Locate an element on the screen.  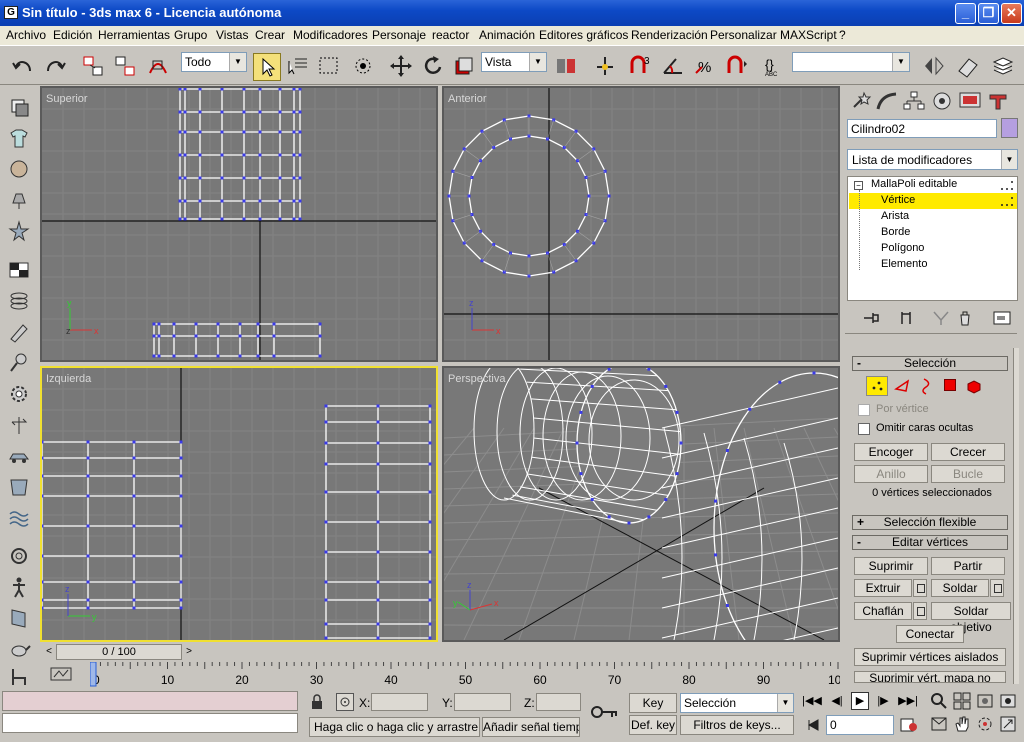
spinner-snap-icon is located at coordinates (737, 66).